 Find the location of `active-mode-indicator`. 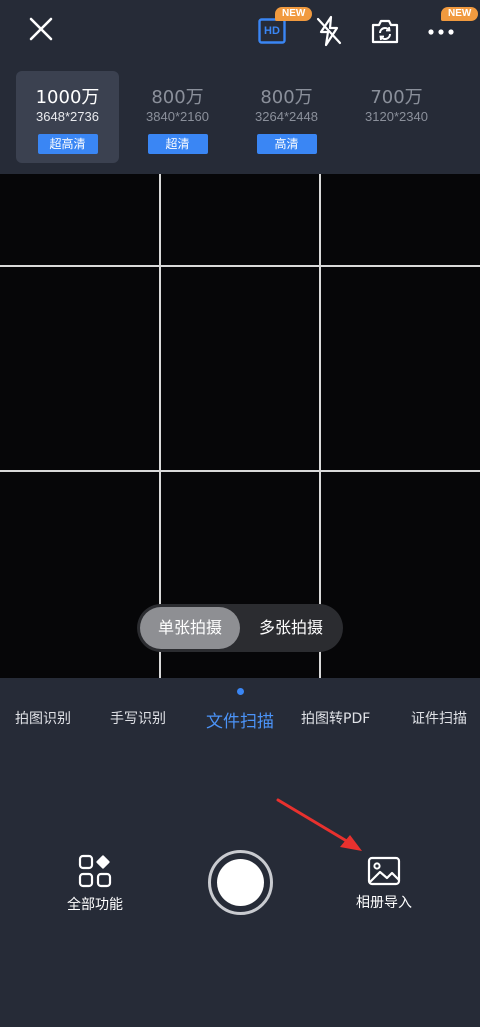

active-mode-indicator is located at coordinates (240, 691).